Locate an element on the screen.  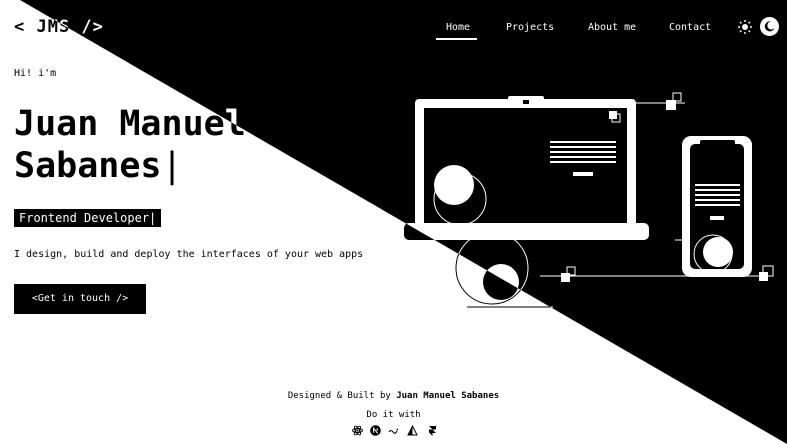
nav-active-indicator is located at coordinates (456, 39).